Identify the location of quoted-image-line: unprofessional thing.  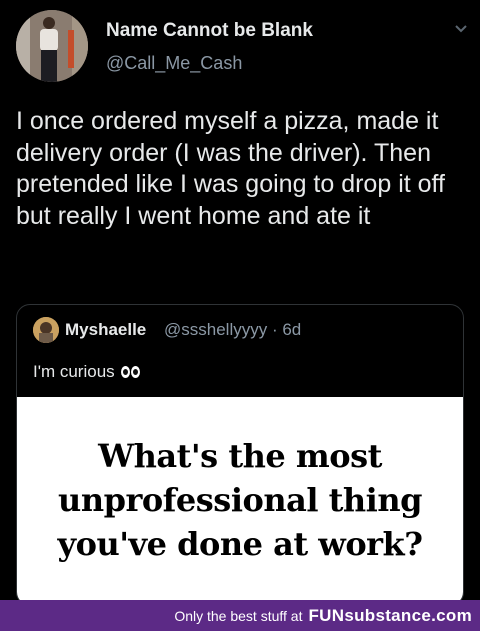
(240, 500).